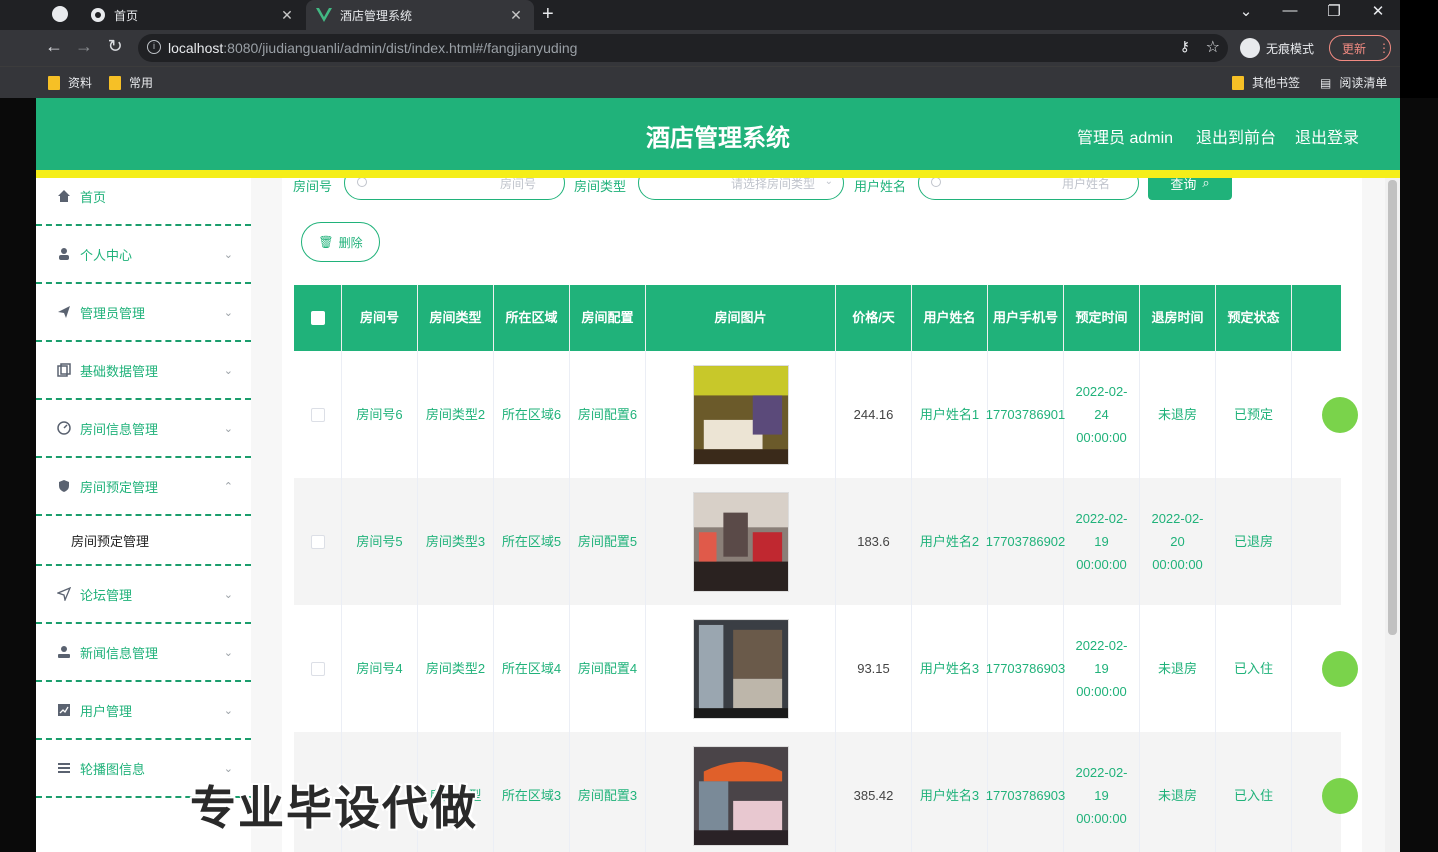 This screenshot has height=852, width=1438. What do you see at coordinates (64, 254) in the screenshot?
I see `user-icon` at bounding box center [64, 254].